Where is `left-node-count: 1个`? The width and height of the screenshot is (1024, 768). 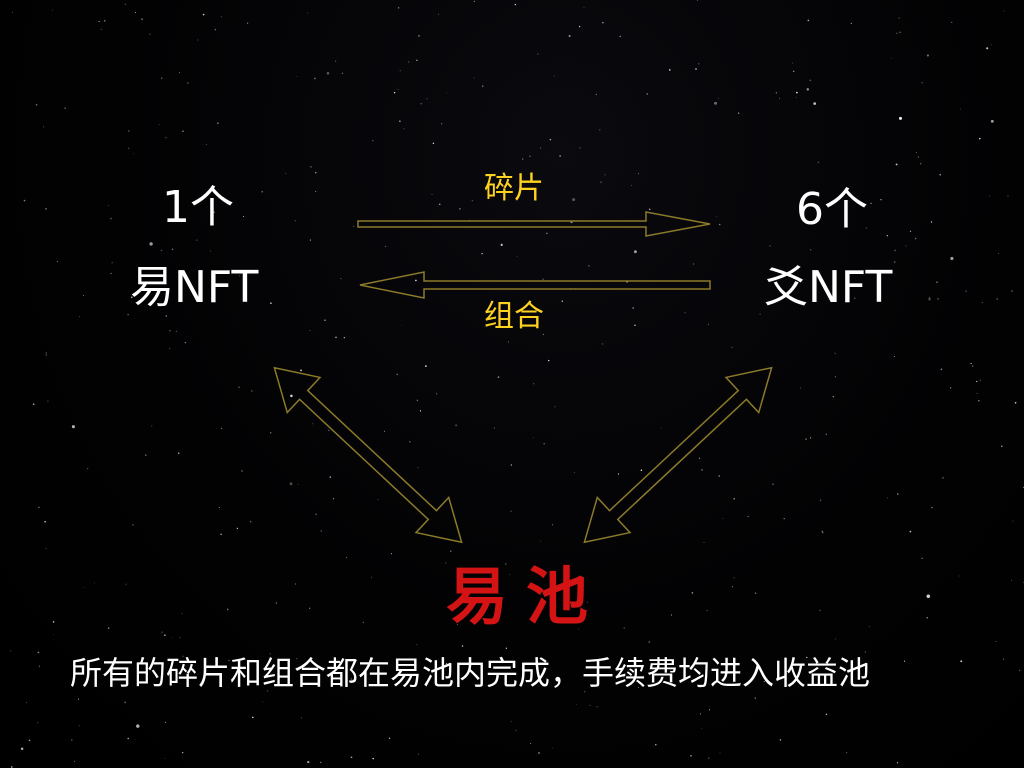
left-node-count: 1个 is located at coordinates (198, 207).